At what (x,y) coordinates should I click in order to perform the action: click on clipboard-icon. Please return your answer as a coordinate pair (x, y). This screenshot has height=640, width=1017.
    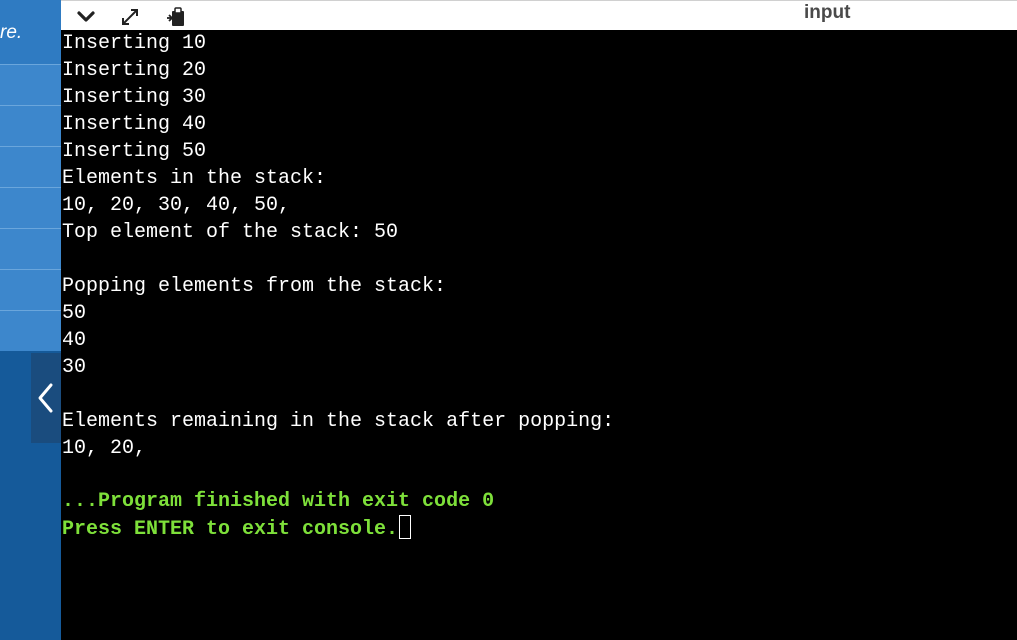
    Looking at the image, I should click on (175, 16).